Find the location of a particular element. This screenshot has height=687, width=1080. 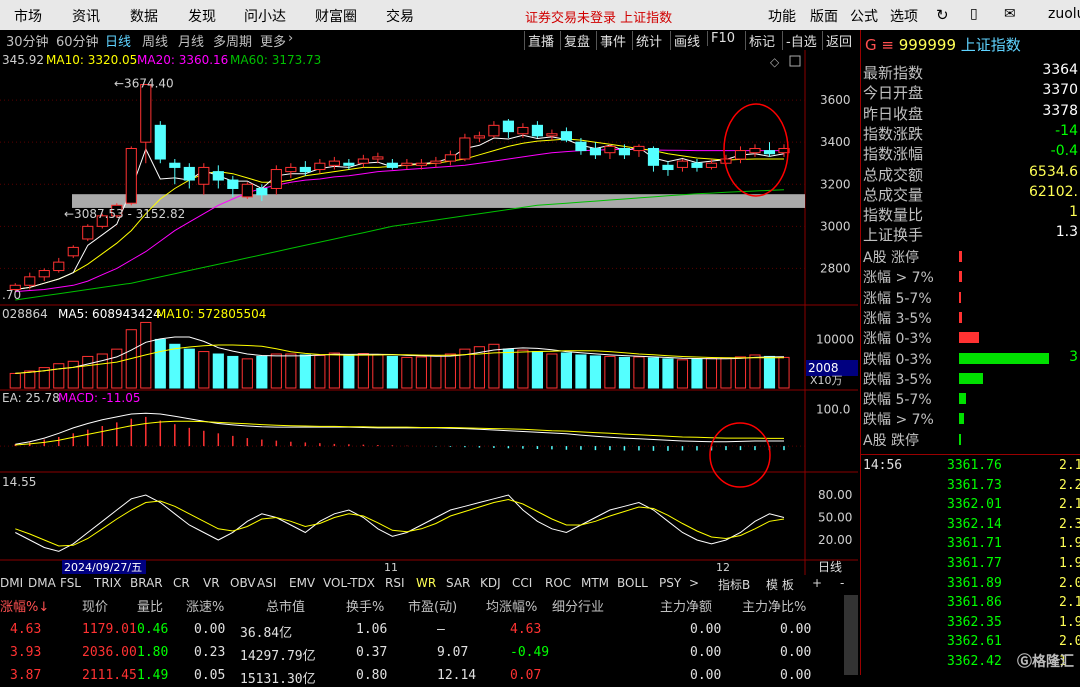

chevron-right-icon: › is located at coordinates (290, 38).